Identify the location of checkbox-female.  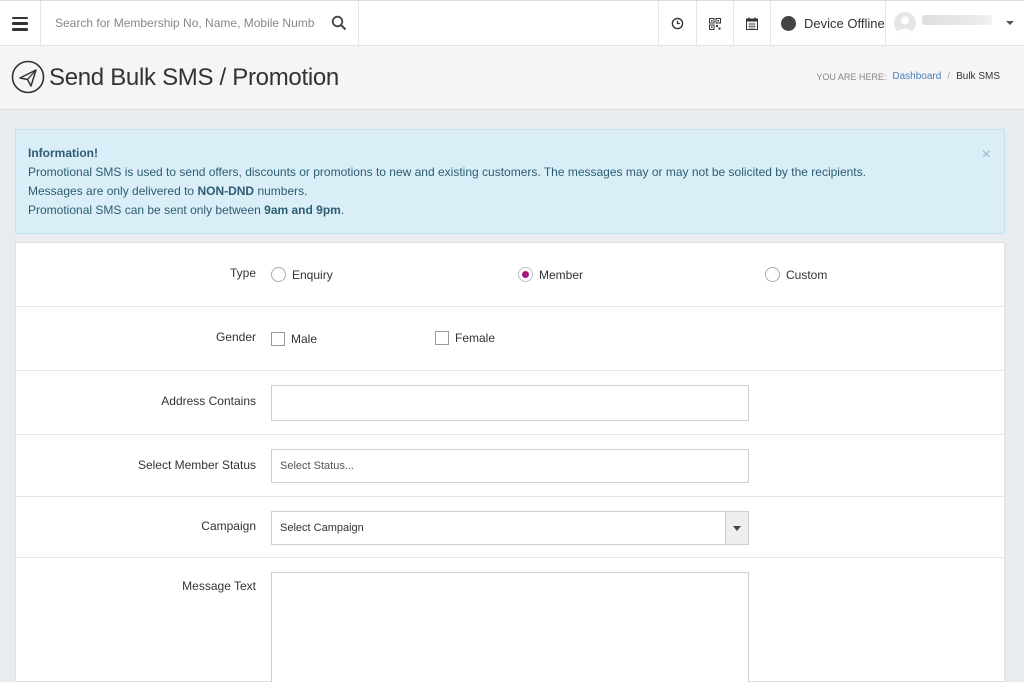
(442, 338).